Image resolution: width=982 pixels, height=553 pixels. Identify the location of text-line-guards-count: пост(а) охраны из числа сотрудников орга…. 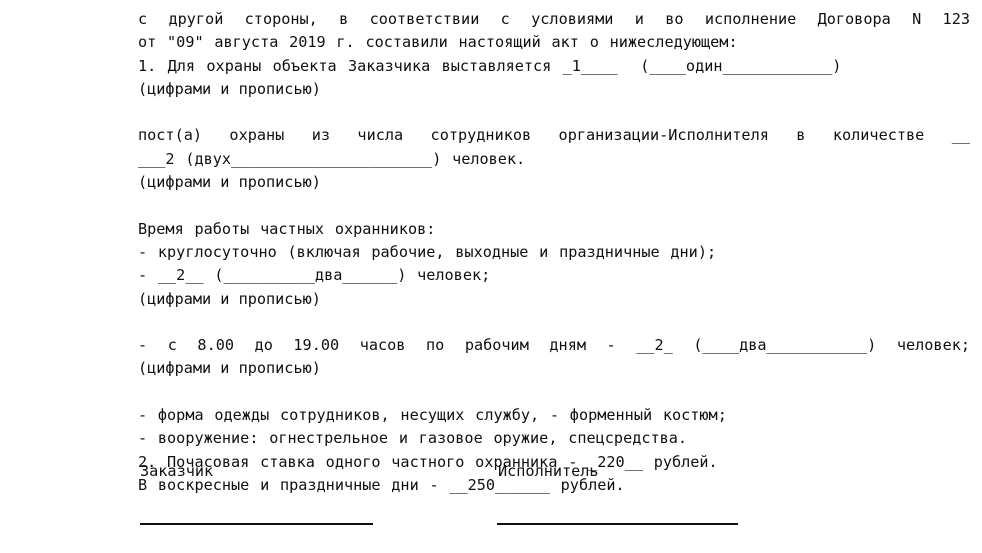
(554, 135).